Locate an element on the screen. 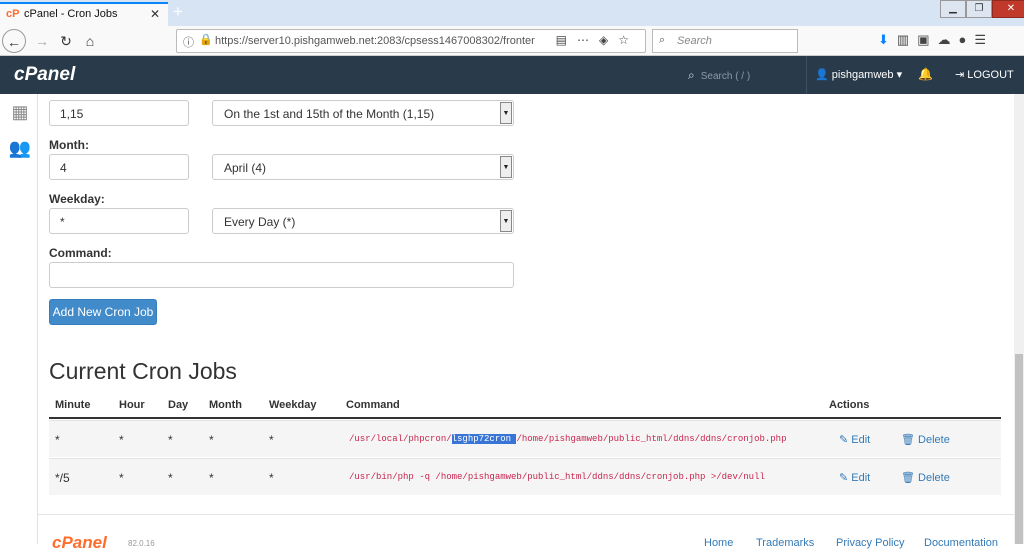  browser-titlebar: cP cPanel - Cron Jobs ✕ + ▁ ❐ ✕ is located at coordinates (512, 13).